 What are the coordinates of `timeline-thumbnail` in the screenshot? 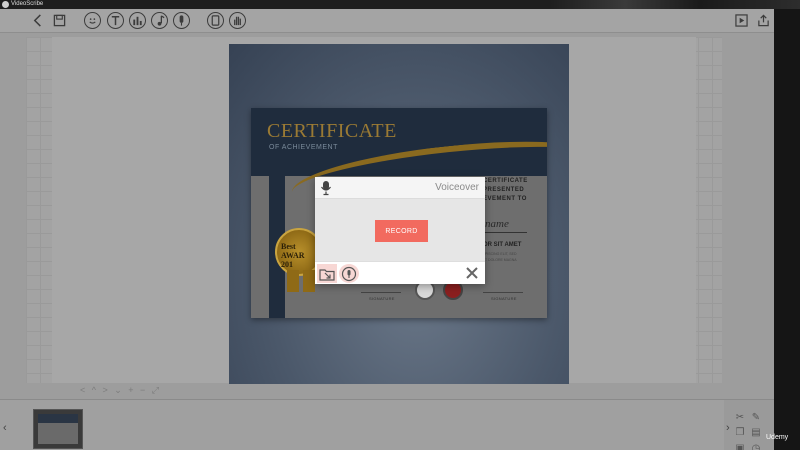 It's located at (58, 429).